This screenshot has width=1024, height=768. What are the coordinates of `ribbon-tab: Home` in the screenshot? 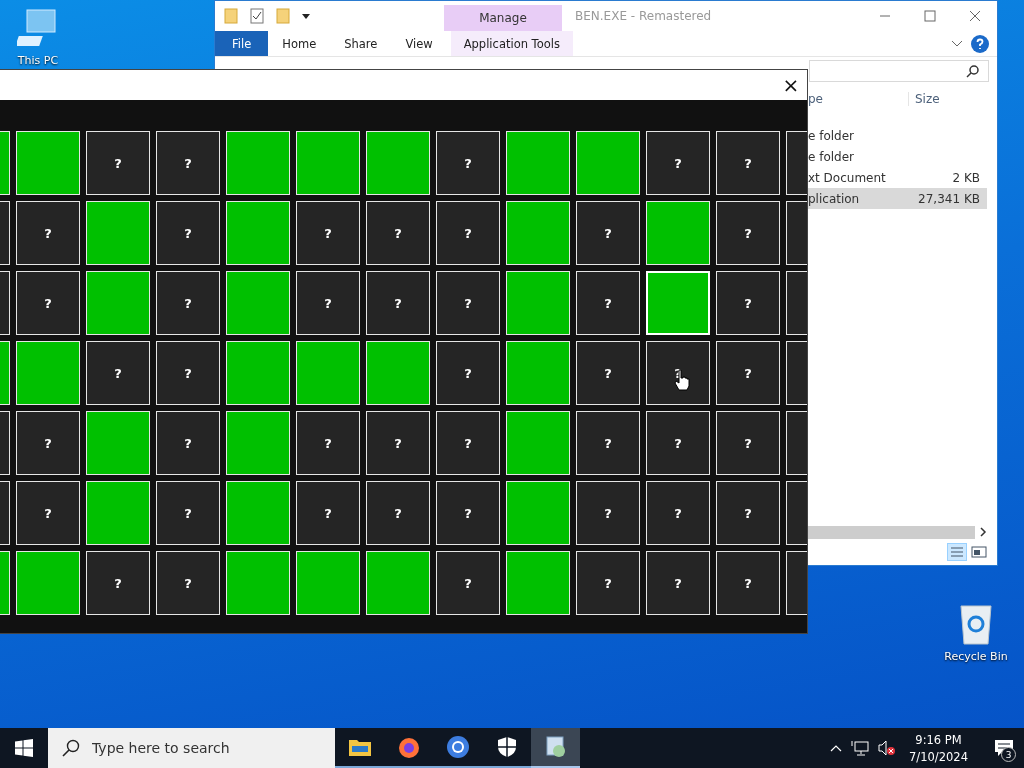 It's located at (299, 43).